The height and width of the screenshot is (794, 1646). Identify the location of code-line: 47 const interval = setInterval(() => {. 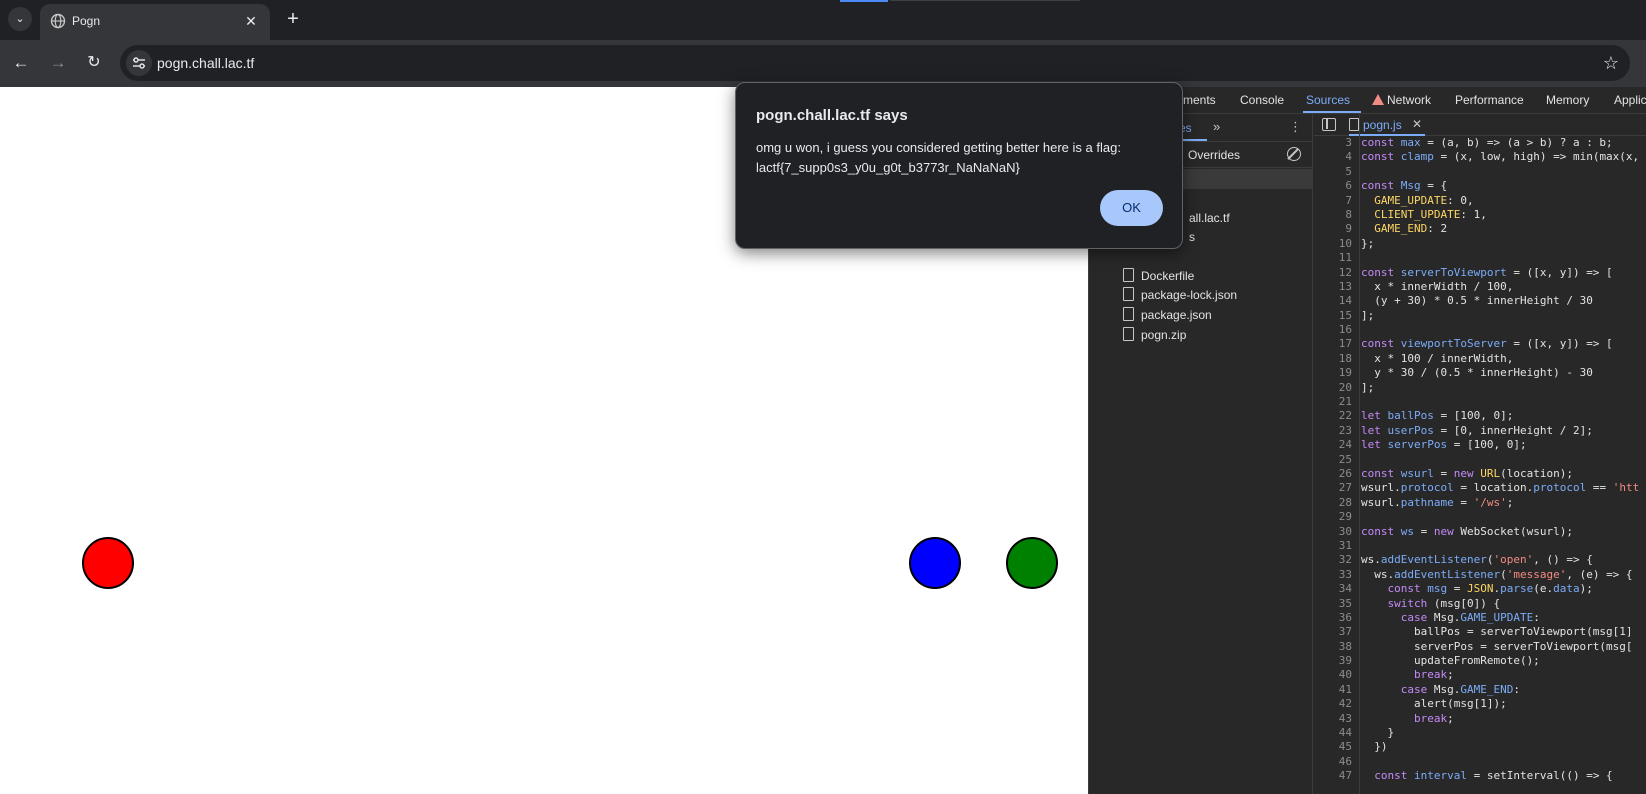
(1480, 776).